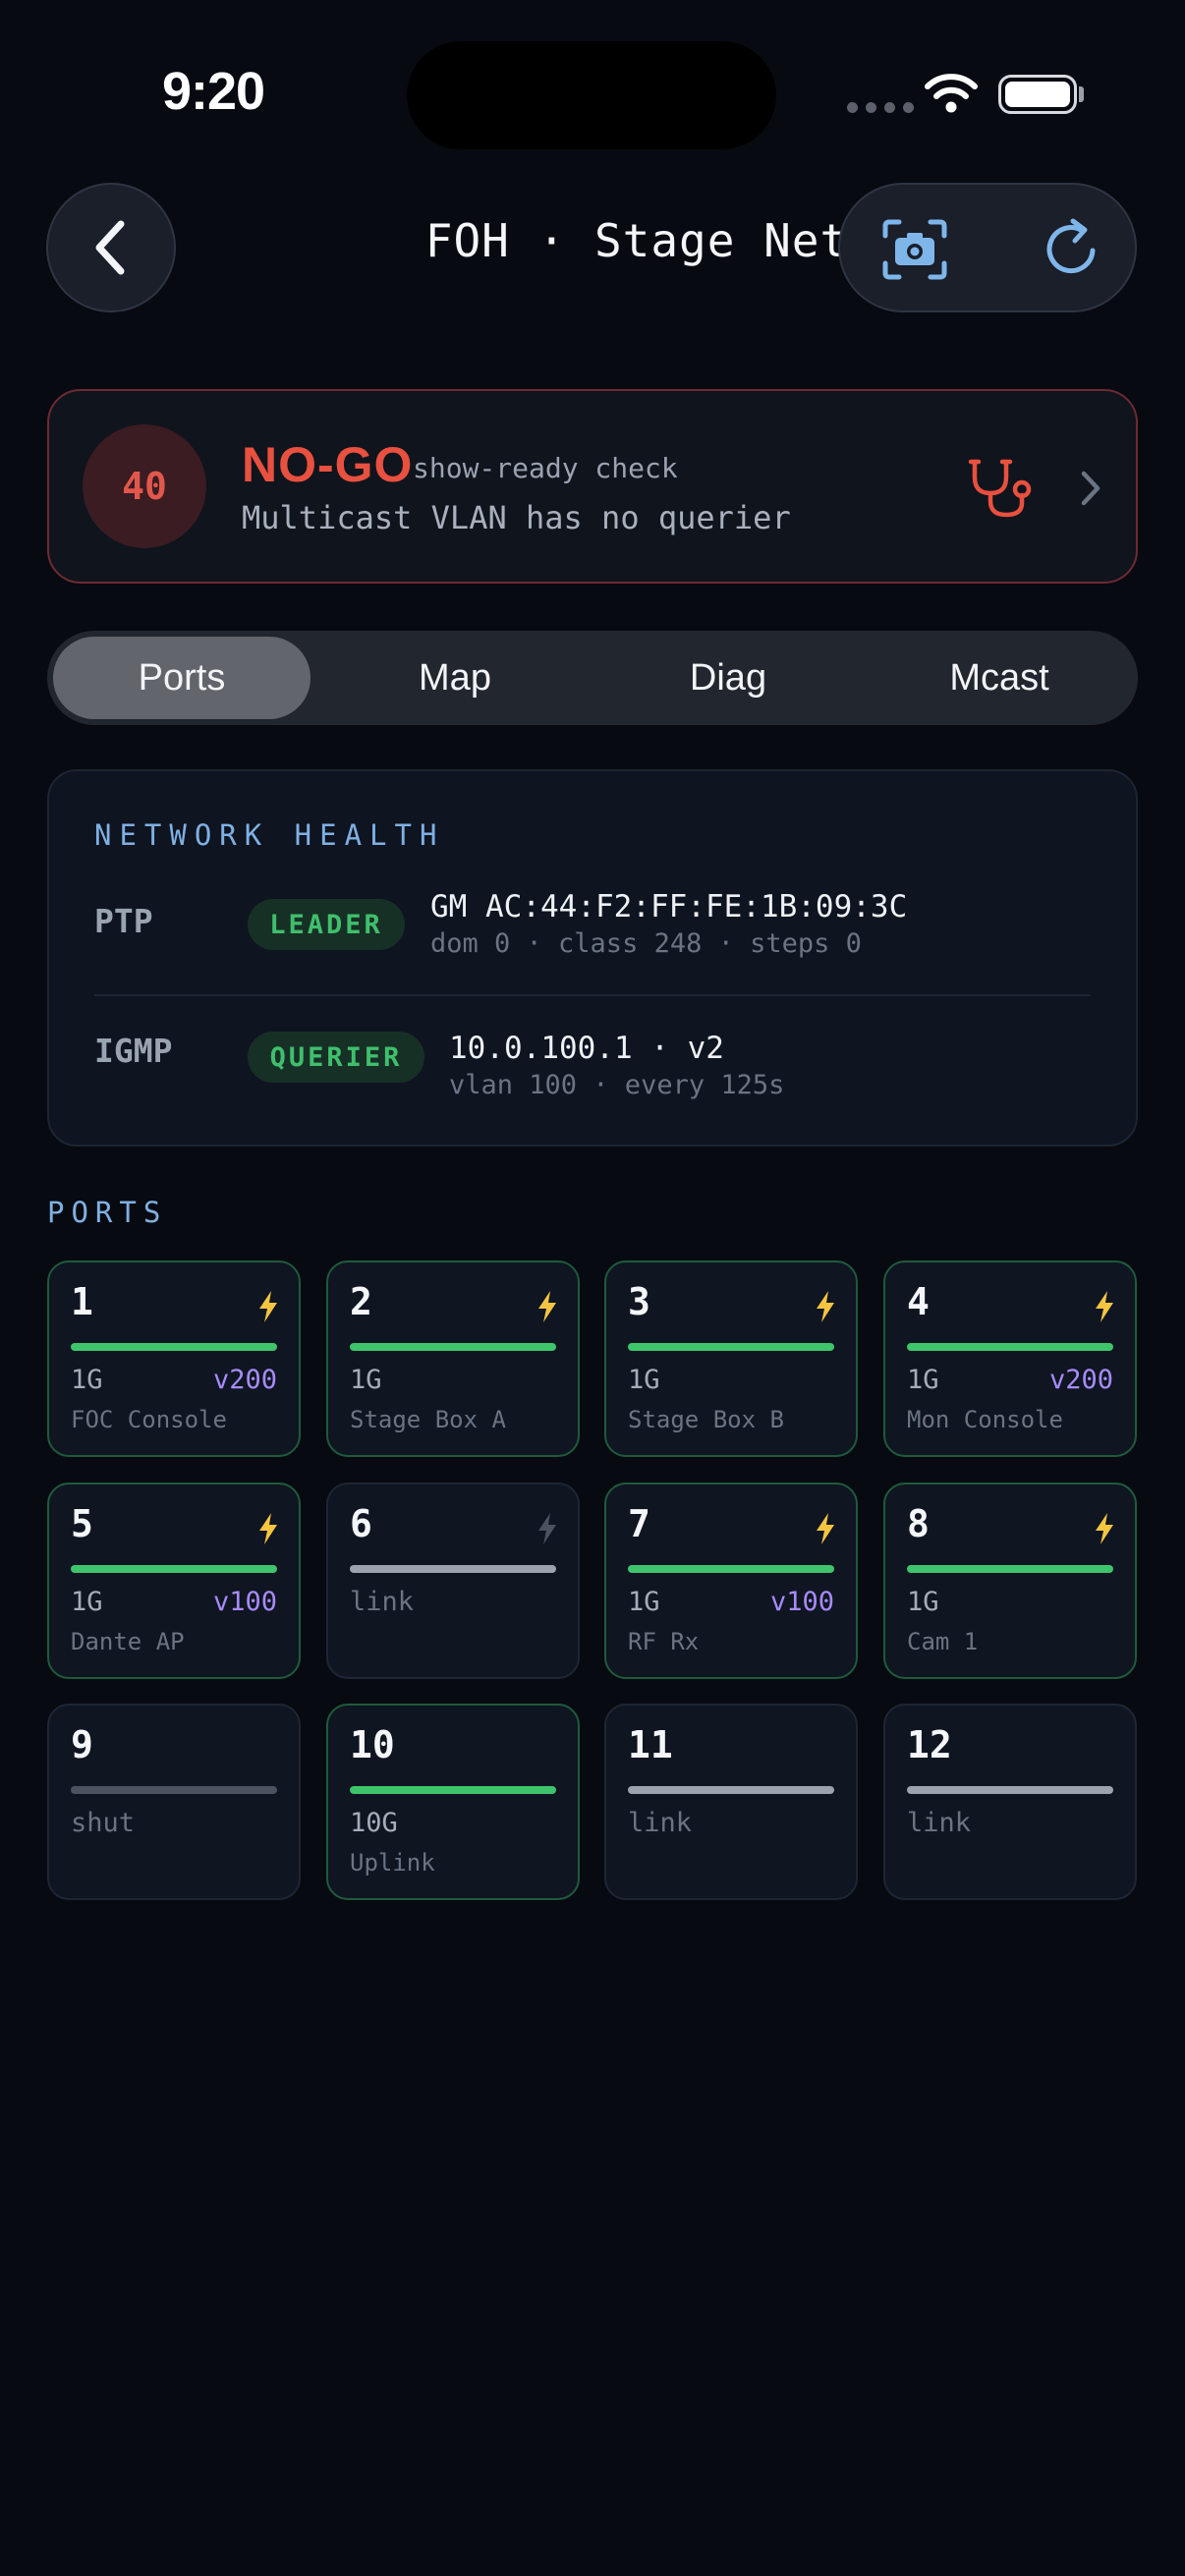 The width and height of the screenshot is (1185, 2576). What do you see at coordinates (731, 1358) in the screenshot?
I see `port-tile: 3 1G Stage Box B` at bounding box center [731, 1358].